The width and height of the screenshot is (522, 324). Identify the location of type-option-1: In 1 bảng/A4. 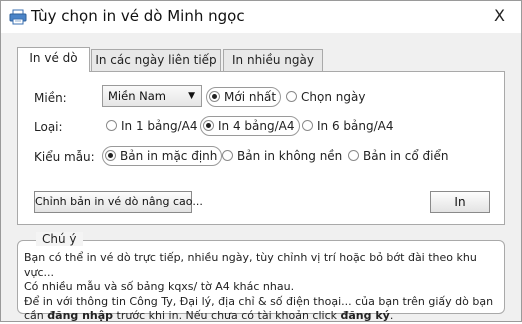
(152, 127).